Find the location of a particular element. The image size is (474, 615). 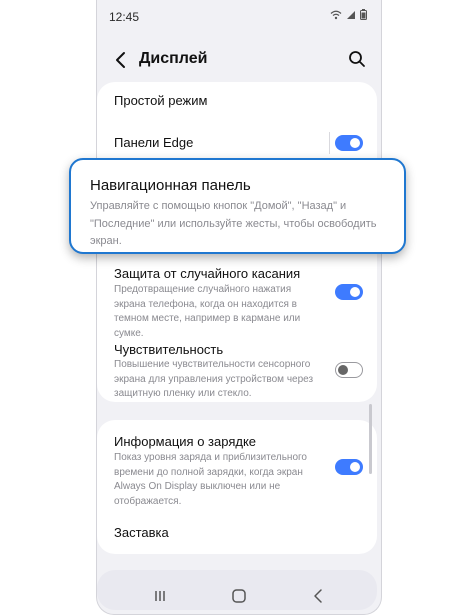

callout-title: Навигационная панель is located at coordinates (170, 185).